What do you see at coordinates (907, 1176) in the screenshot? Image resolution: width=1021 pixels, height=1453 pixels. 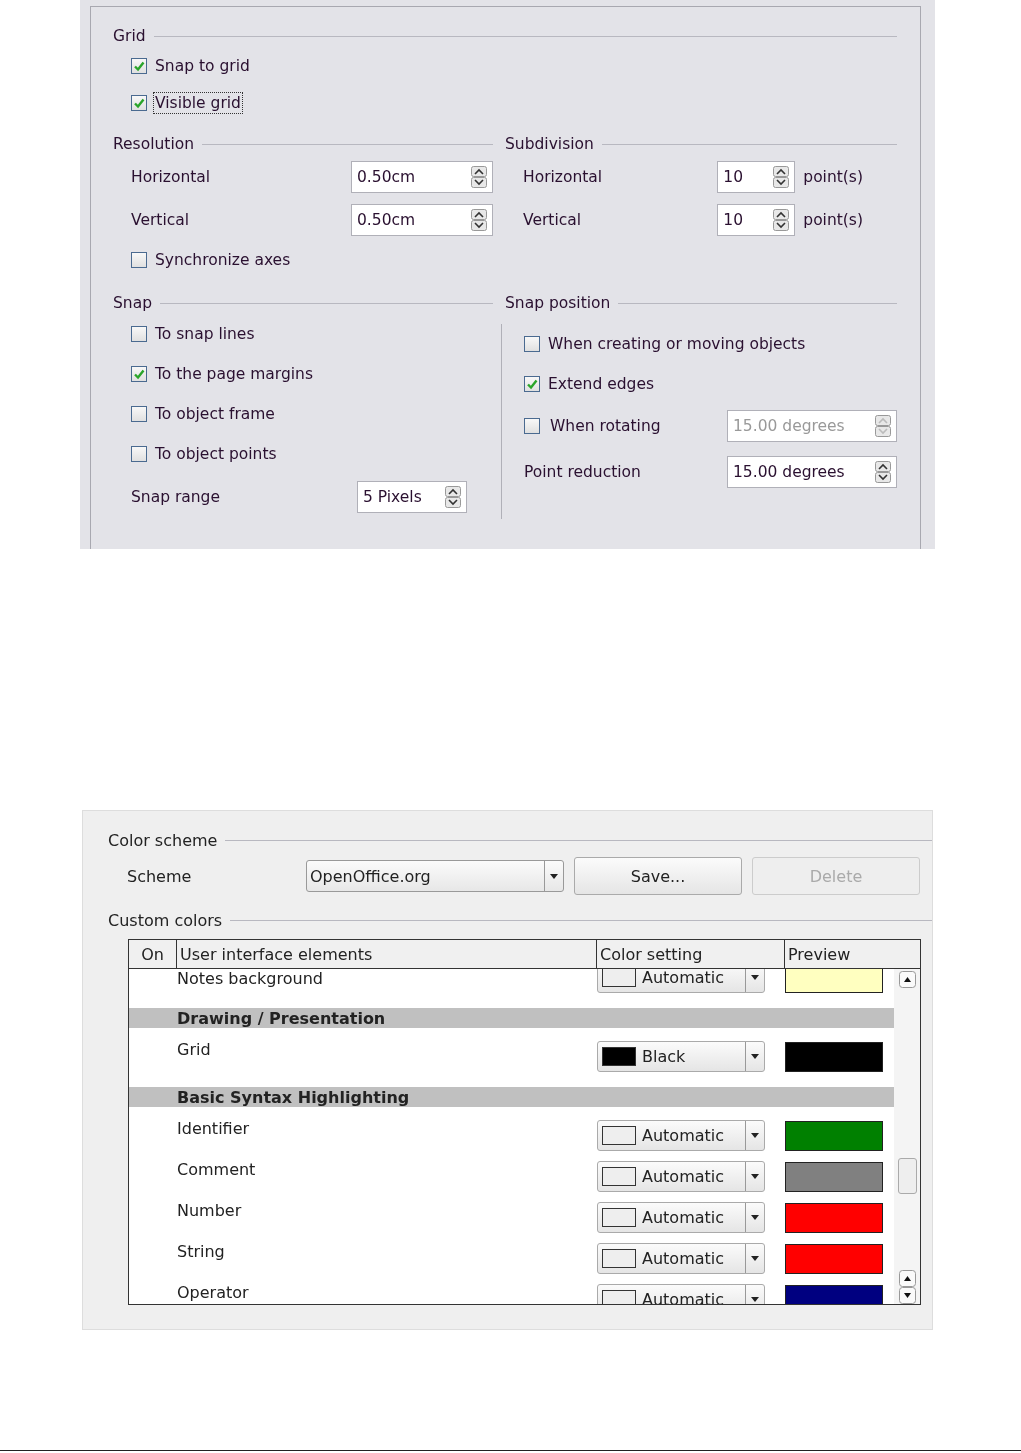 I see `scroll-thumb` at bounding box center [907, 1176].